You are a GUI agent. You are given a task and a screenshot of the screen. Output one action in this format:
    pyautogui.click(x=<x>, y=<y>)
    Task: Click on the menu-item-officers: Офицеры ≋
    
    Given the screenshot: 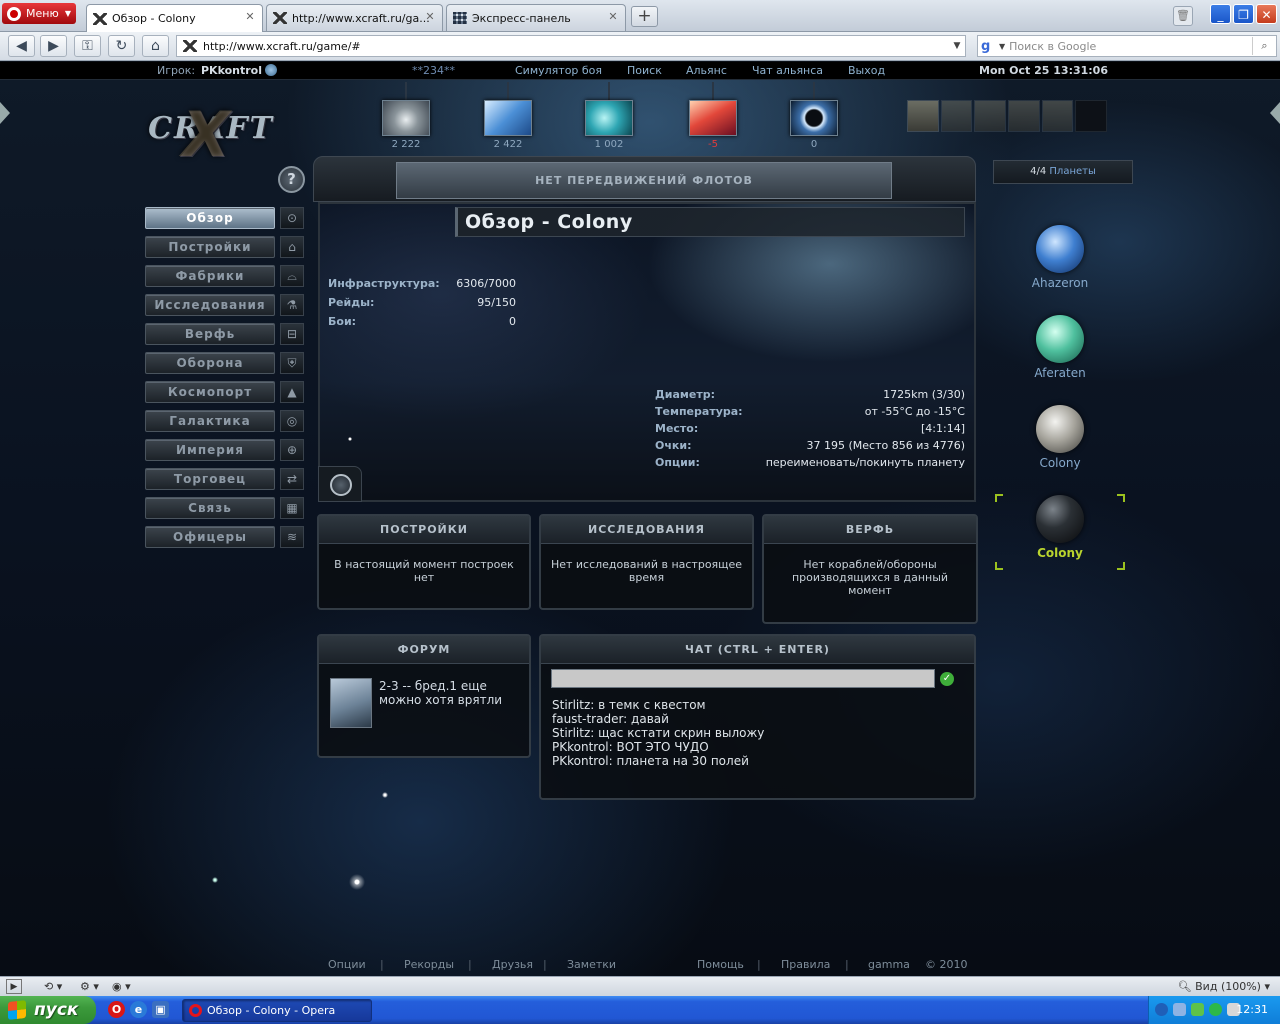 What is the action you would take?
    pyautogui.click(x=225, y=537)
    